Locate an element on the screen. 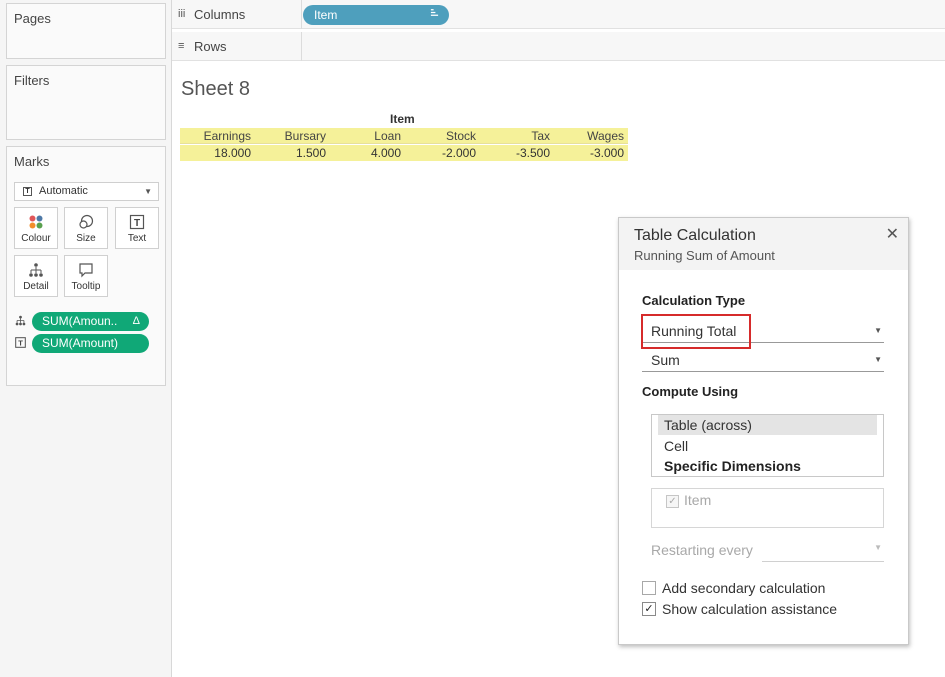 The height and width of the screenshot is (677, 945). sort-icon is located at coordinates (434, 15).